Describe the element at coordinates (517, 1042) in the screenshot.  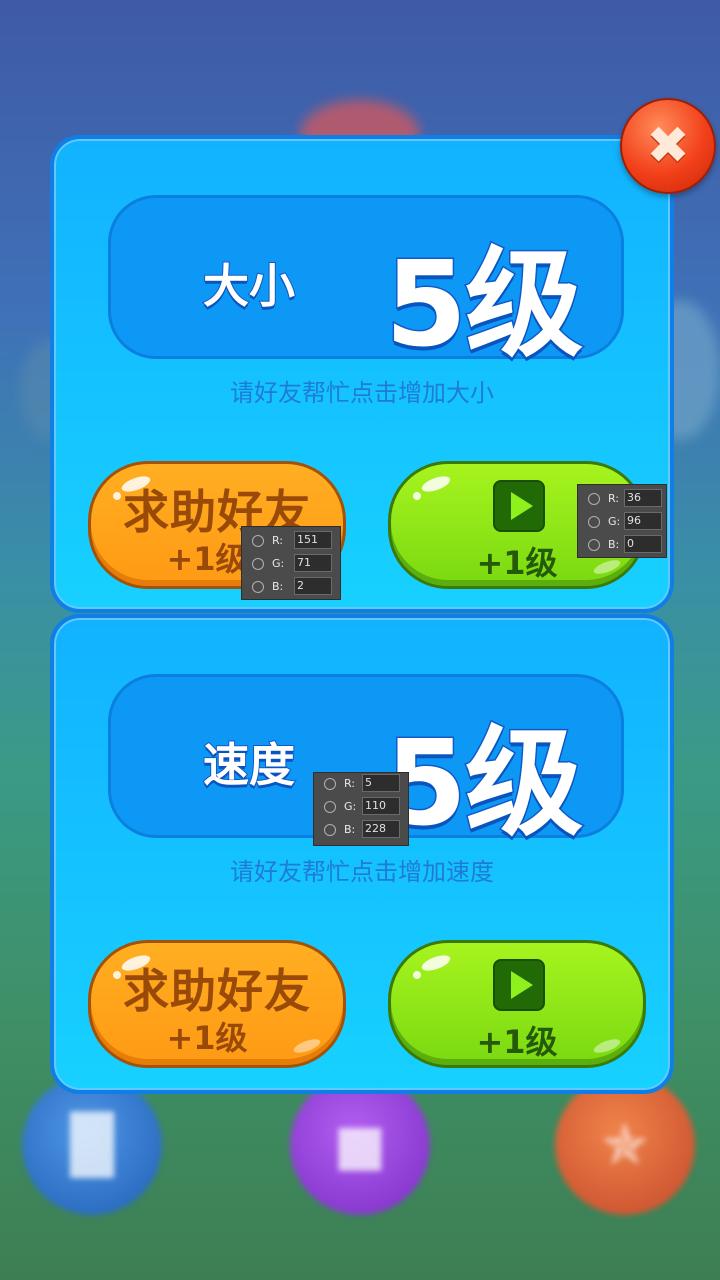
I see `video-button-level: +1级` at that location.